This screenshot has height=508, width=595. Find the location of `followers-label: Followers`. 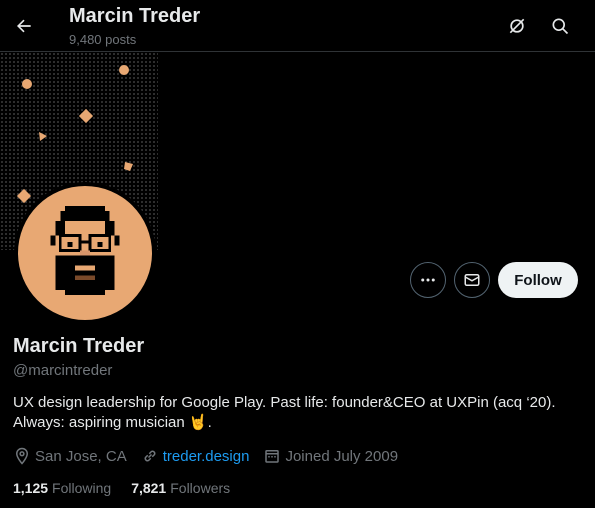

followers-label: Followers is located at coordinates (200, 488).